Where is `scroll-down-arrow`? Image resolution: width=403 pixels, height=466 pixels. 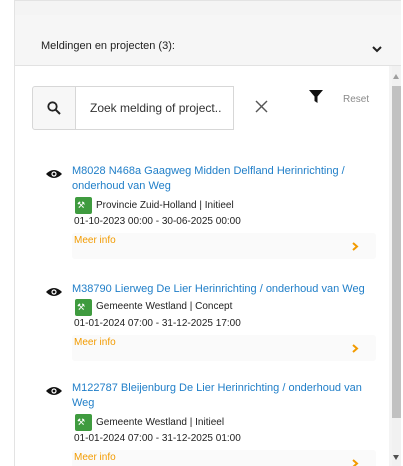 scroll-down-arrow is located at coordinates (396, 457).